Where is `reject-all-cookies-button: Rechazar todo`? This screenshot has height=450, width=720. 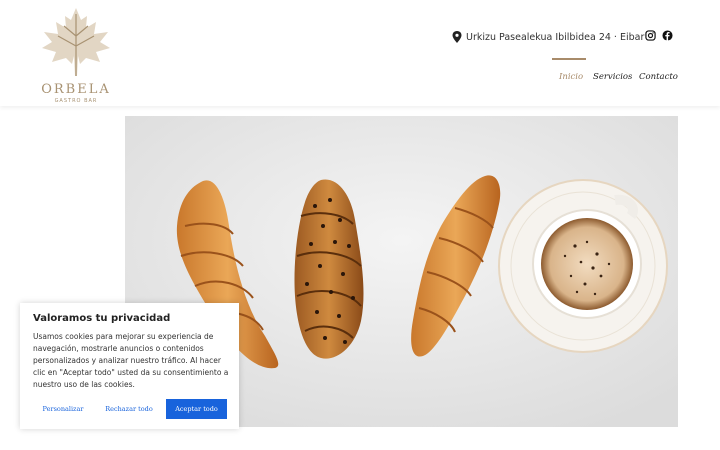 reject-all-cookies-button: Rechazar todo is located at coordinates (129, 409).